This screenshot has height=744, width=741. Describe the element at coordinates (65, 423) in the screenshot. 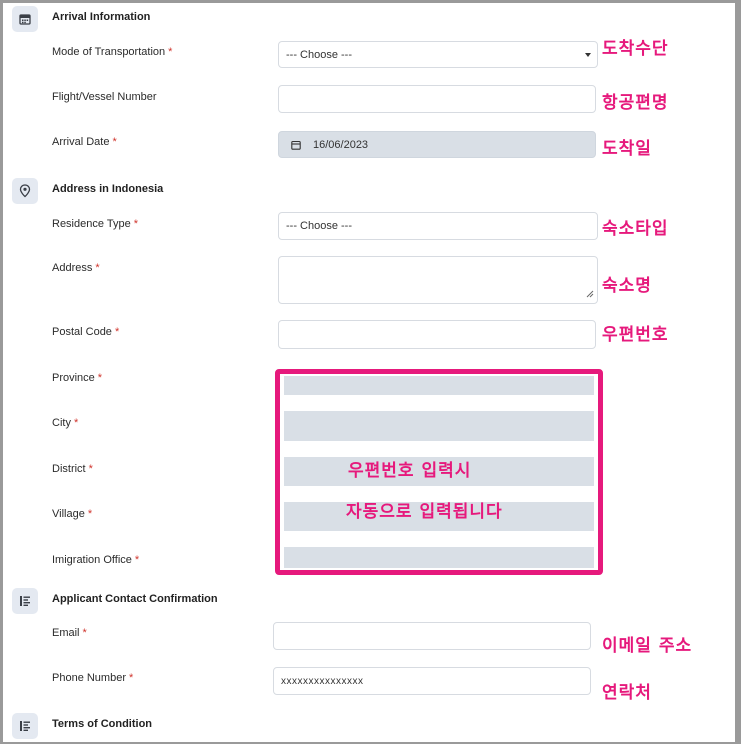

I see `label-city: City *` at that location.